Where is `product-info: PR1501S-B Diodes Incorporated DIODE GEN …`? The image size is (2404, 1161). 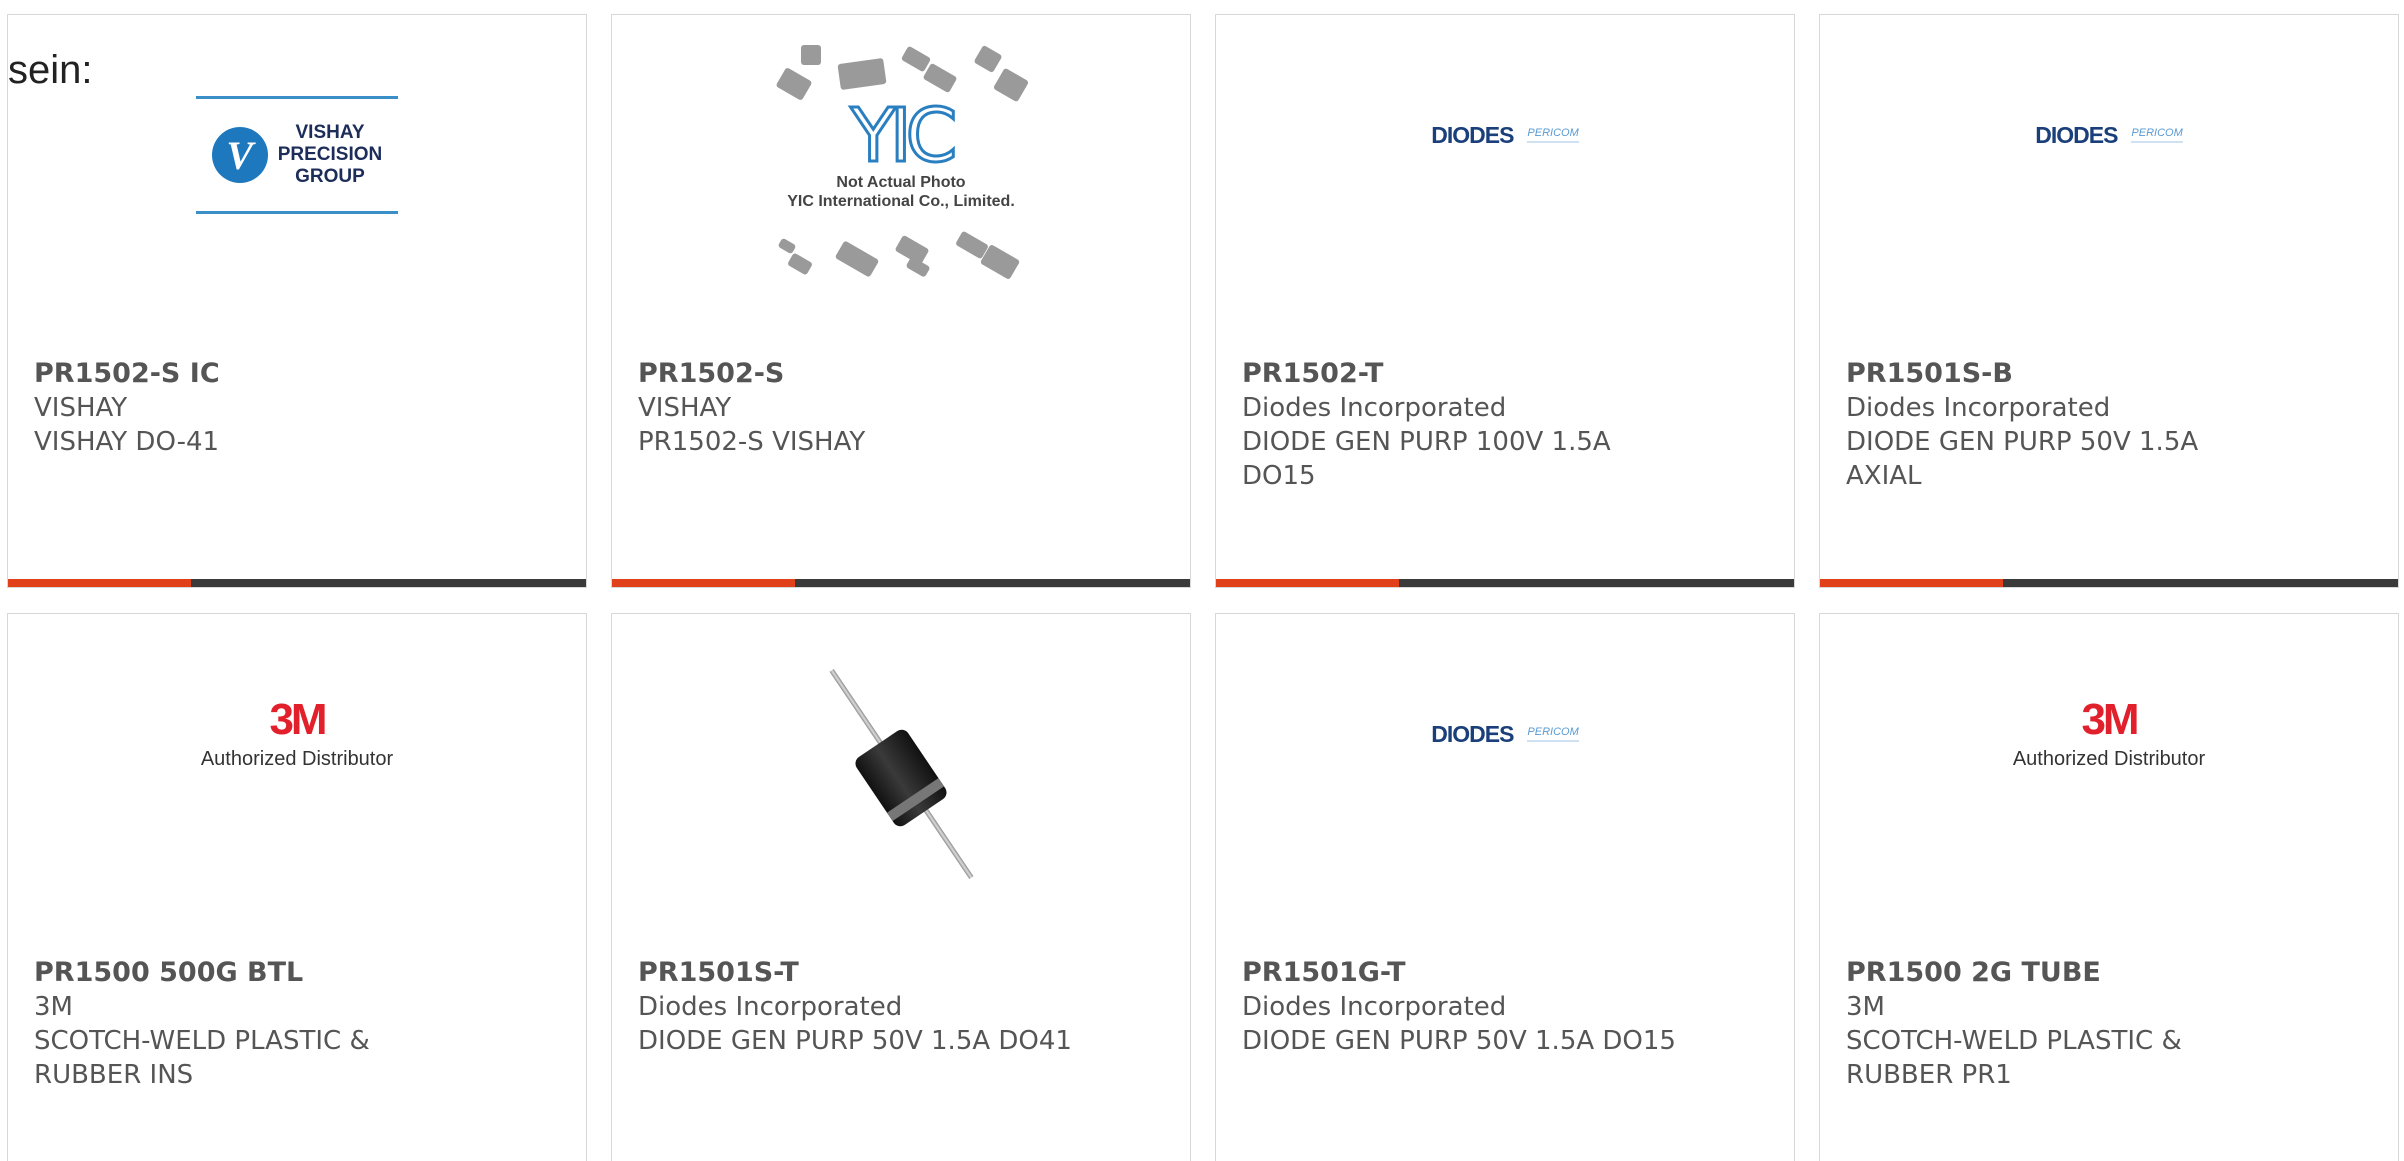
product-info: PR1501S-B Diodes Incorporated DIODE GEN … is located at coordinates (2112, 425).